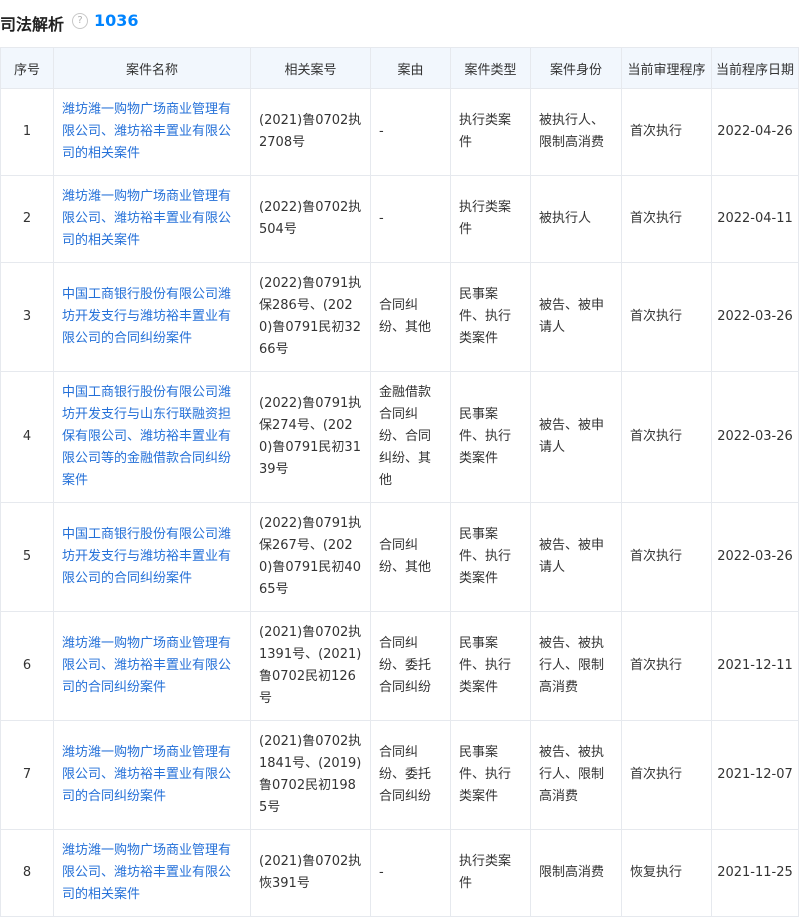 The width and height of the screenshot is (799, 918). What do you see at coordinates (116, 20) in the screenshot?
I see `case-count: 1036` at bounding box center [116, 20].